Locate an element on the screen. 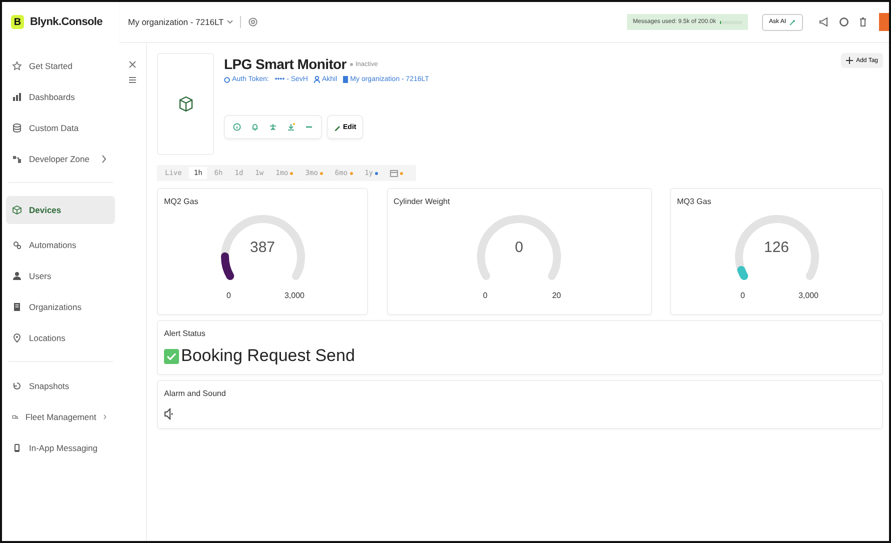 This screenshot has height=543, width=891. sidebar-item: In-App Messaging is located at coordinates (60, 447).